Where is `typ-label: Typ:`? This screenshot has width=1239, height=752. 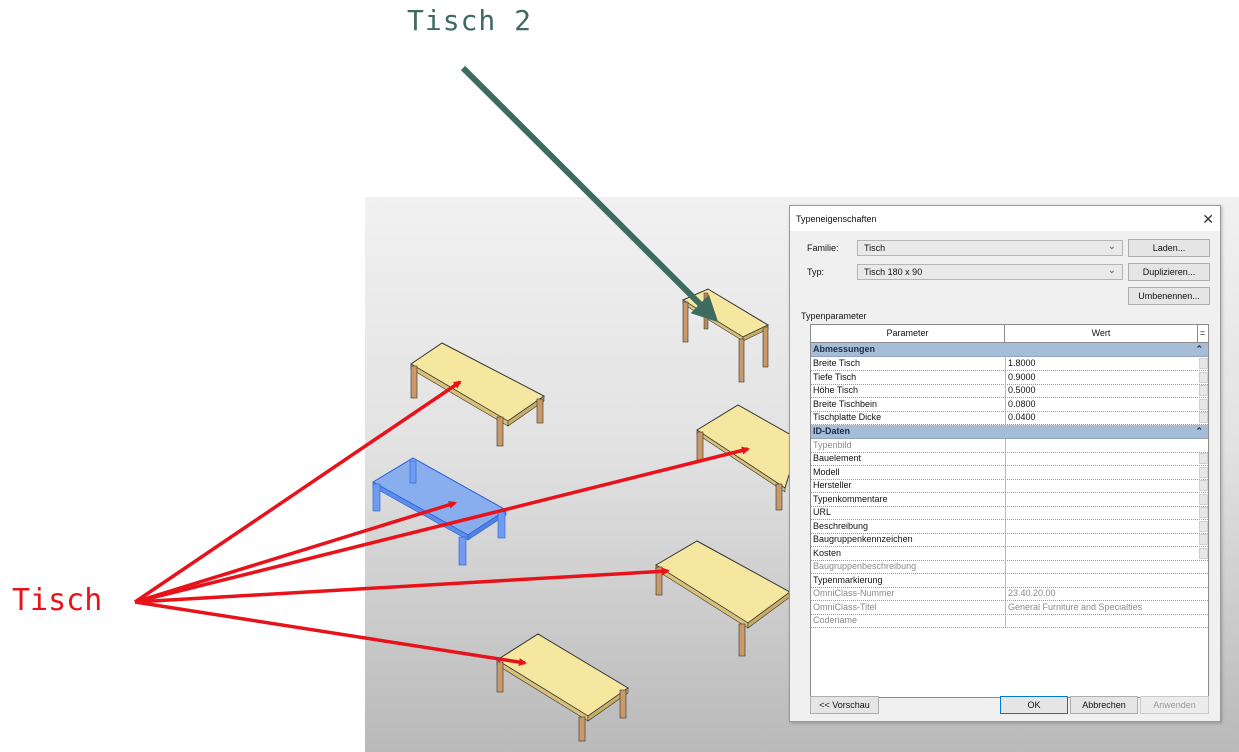
typ-label: Typ: is located at coordinates (816, 272).